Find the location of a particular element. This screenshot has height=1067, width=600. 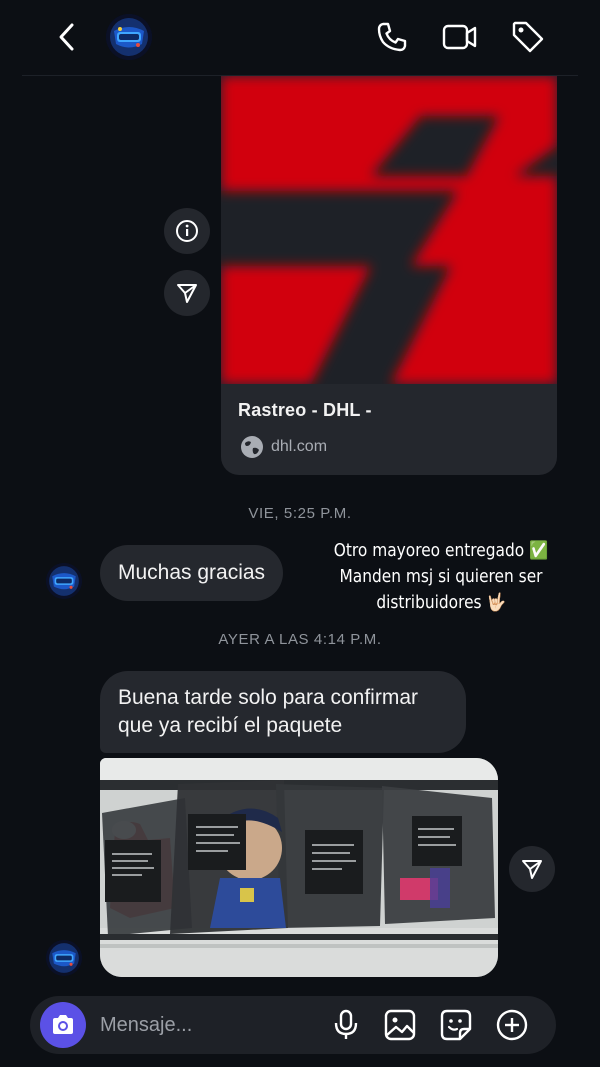

more-options-button is located at coordinates (512, 1025).